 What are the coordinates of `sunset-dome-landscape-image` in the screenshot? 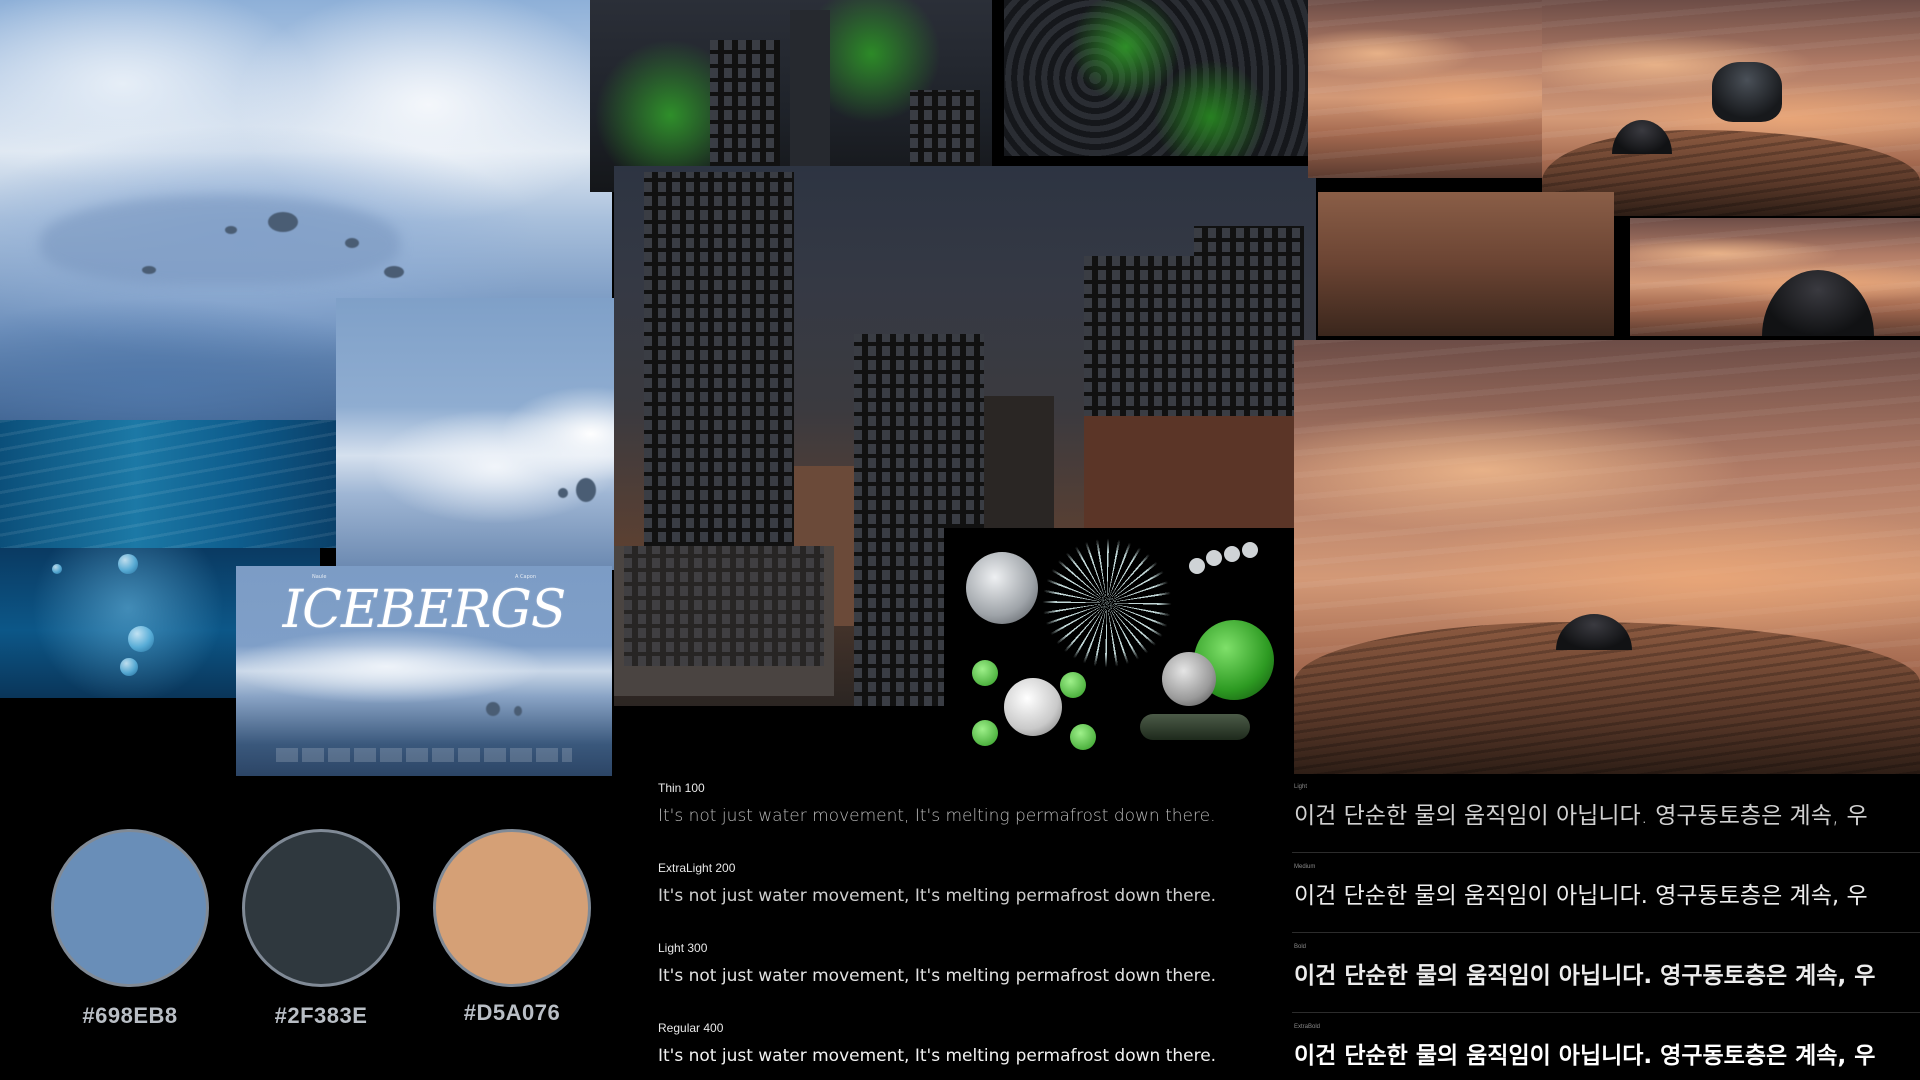 It's located at (1607, 557).